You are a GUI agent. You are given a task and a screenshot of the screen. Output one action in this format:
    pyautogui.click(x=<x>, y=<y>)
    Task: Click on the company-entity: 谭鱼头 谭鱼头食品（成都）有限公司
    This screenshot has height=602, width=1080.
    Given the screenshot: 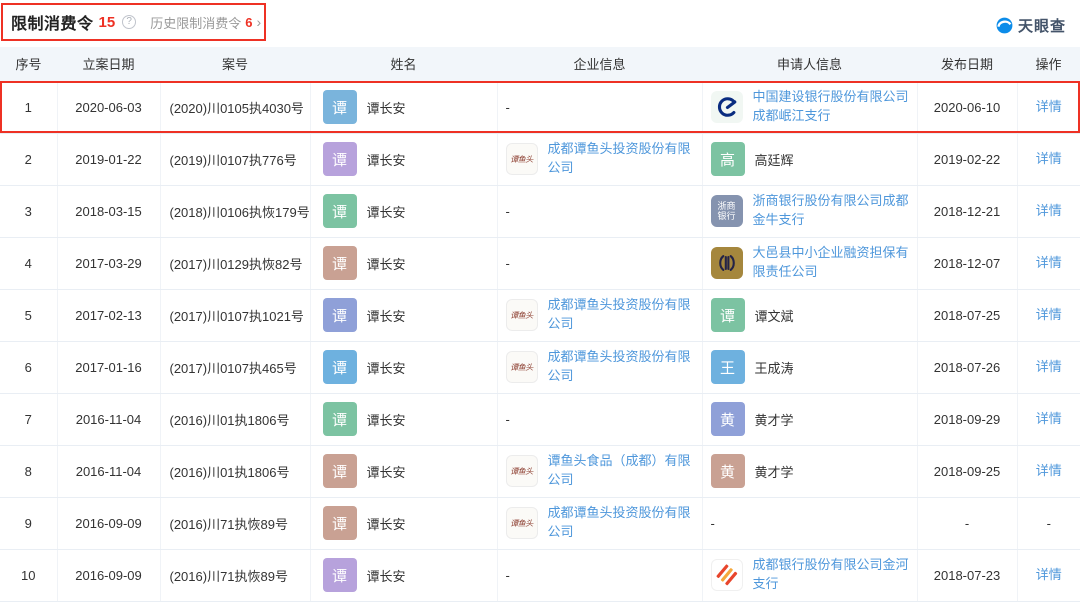 What is the action you would take?
    pyautogui.click(x=599, y=471)
    